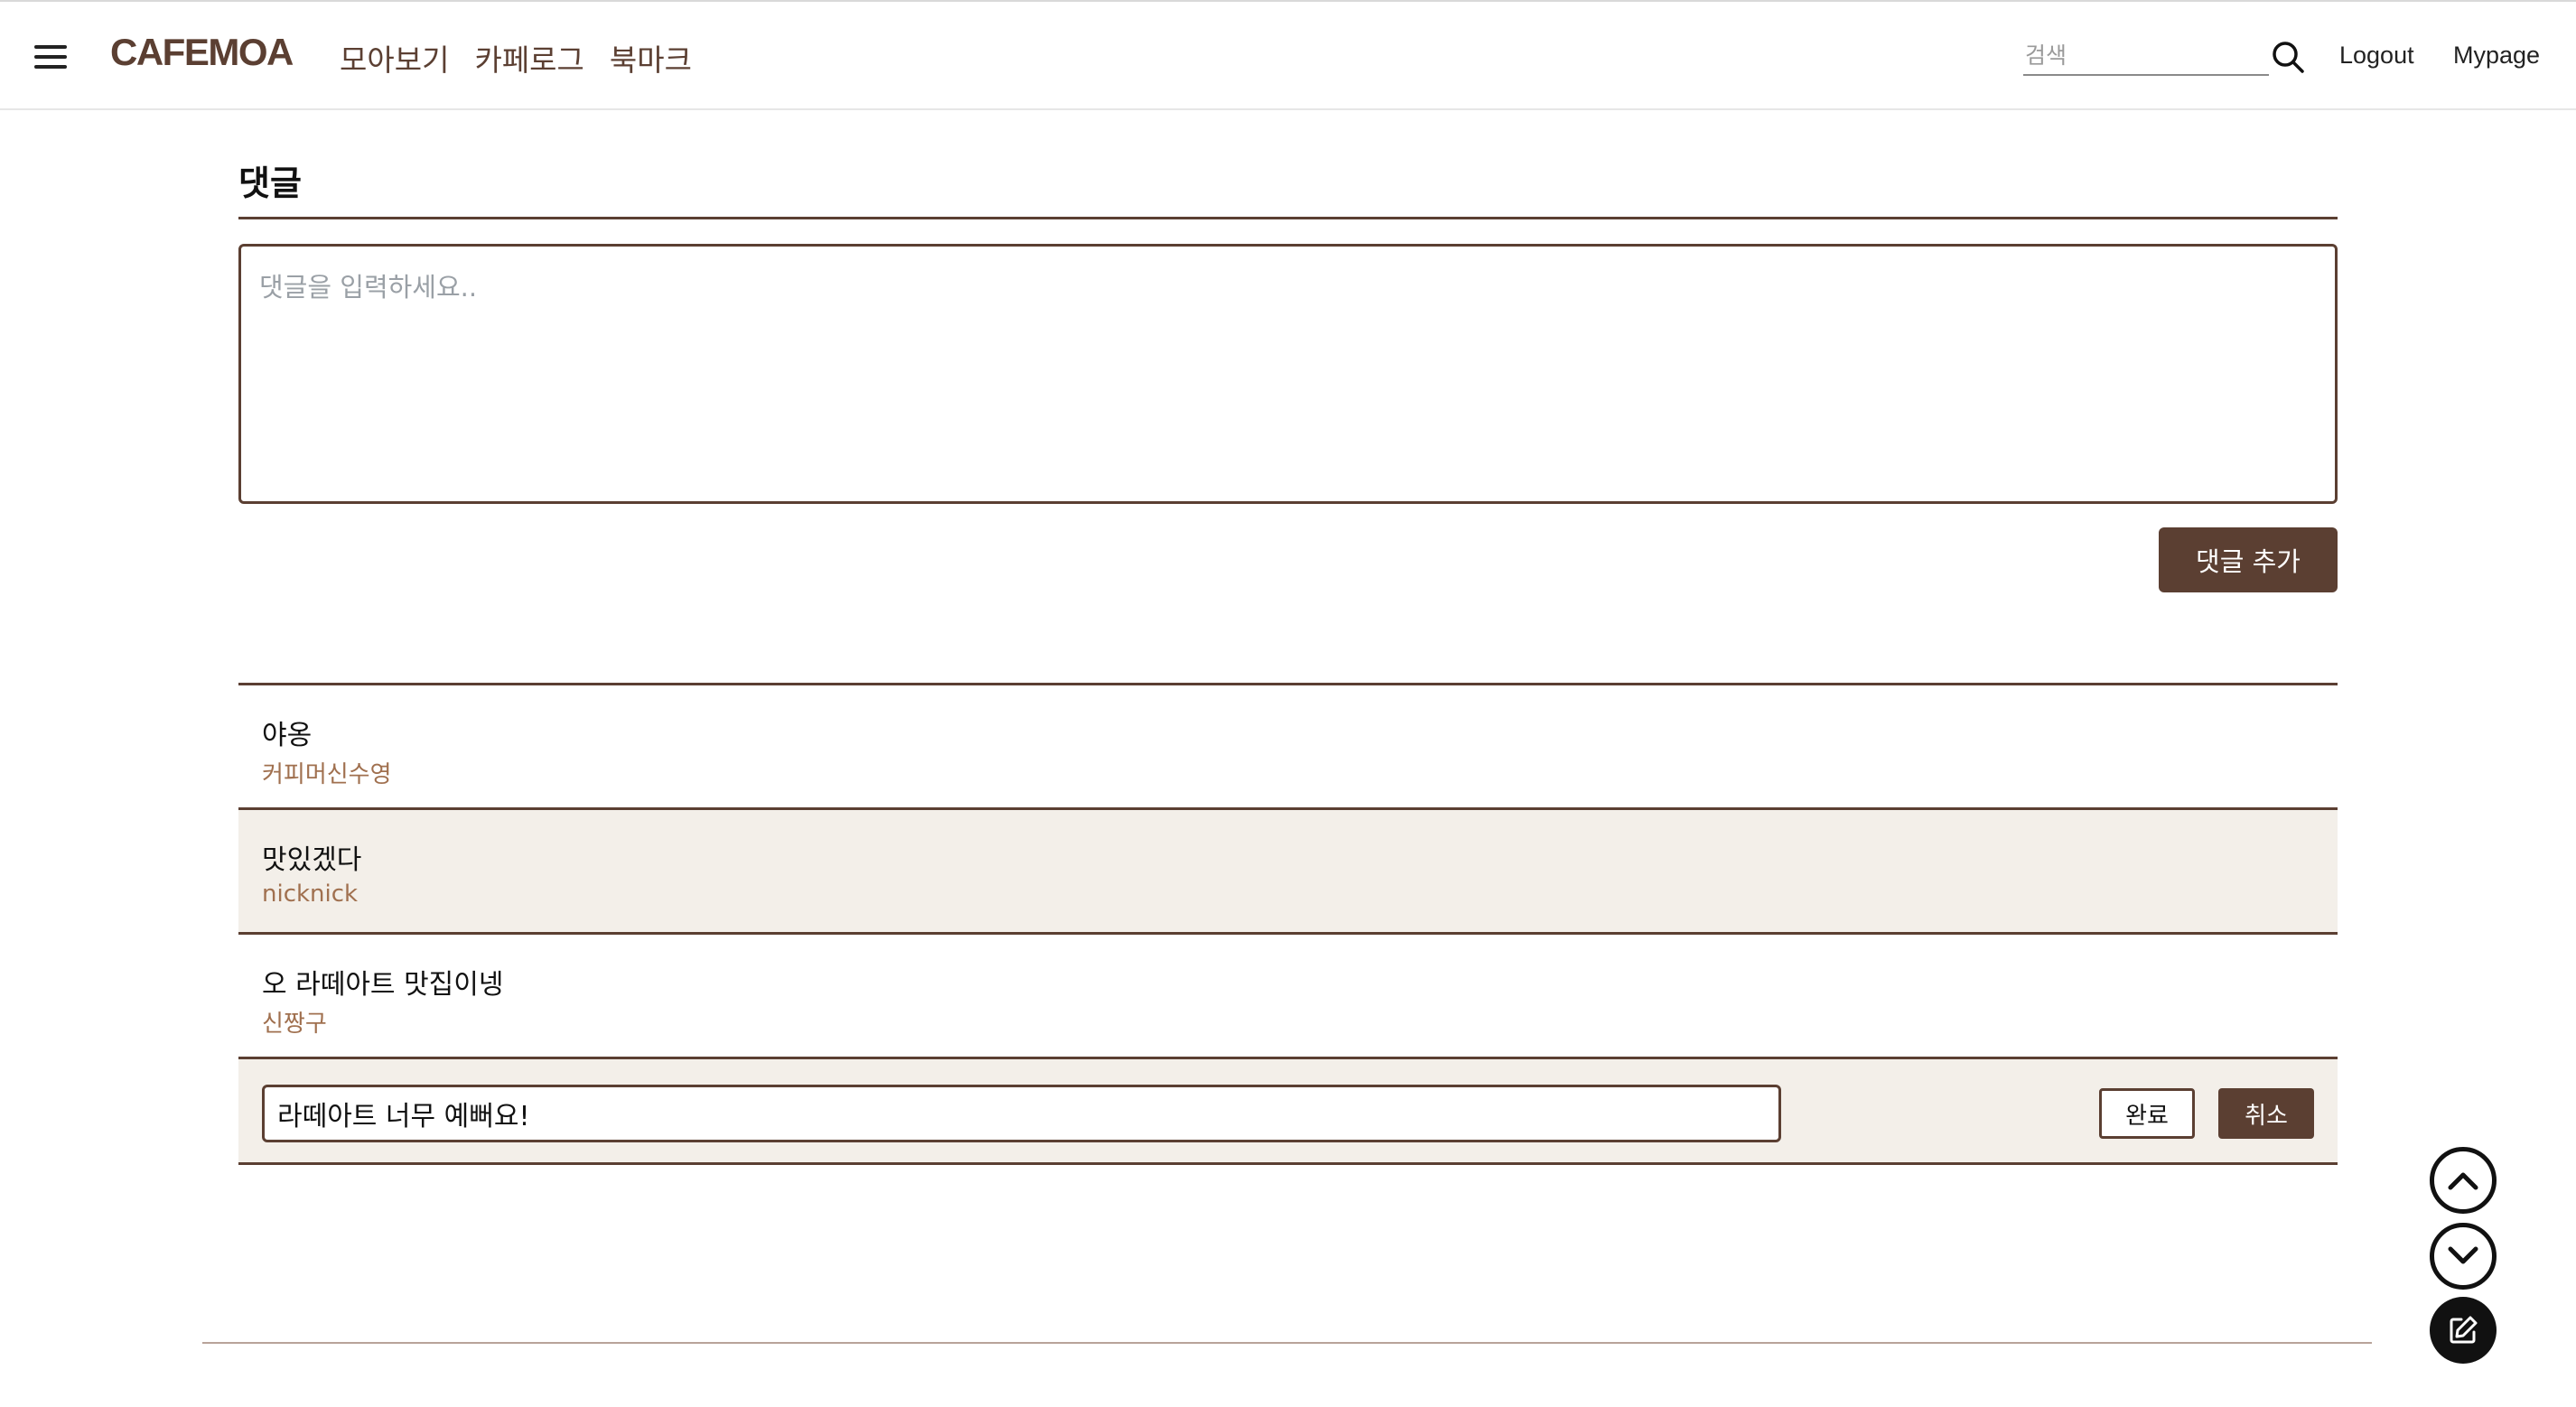  Describe the element at coordinates (1288, 55) in the screenshot. I see `top-navbar: CAFEMOA 모아보기 카페로그 북마크 Logout Mypage` at that location.